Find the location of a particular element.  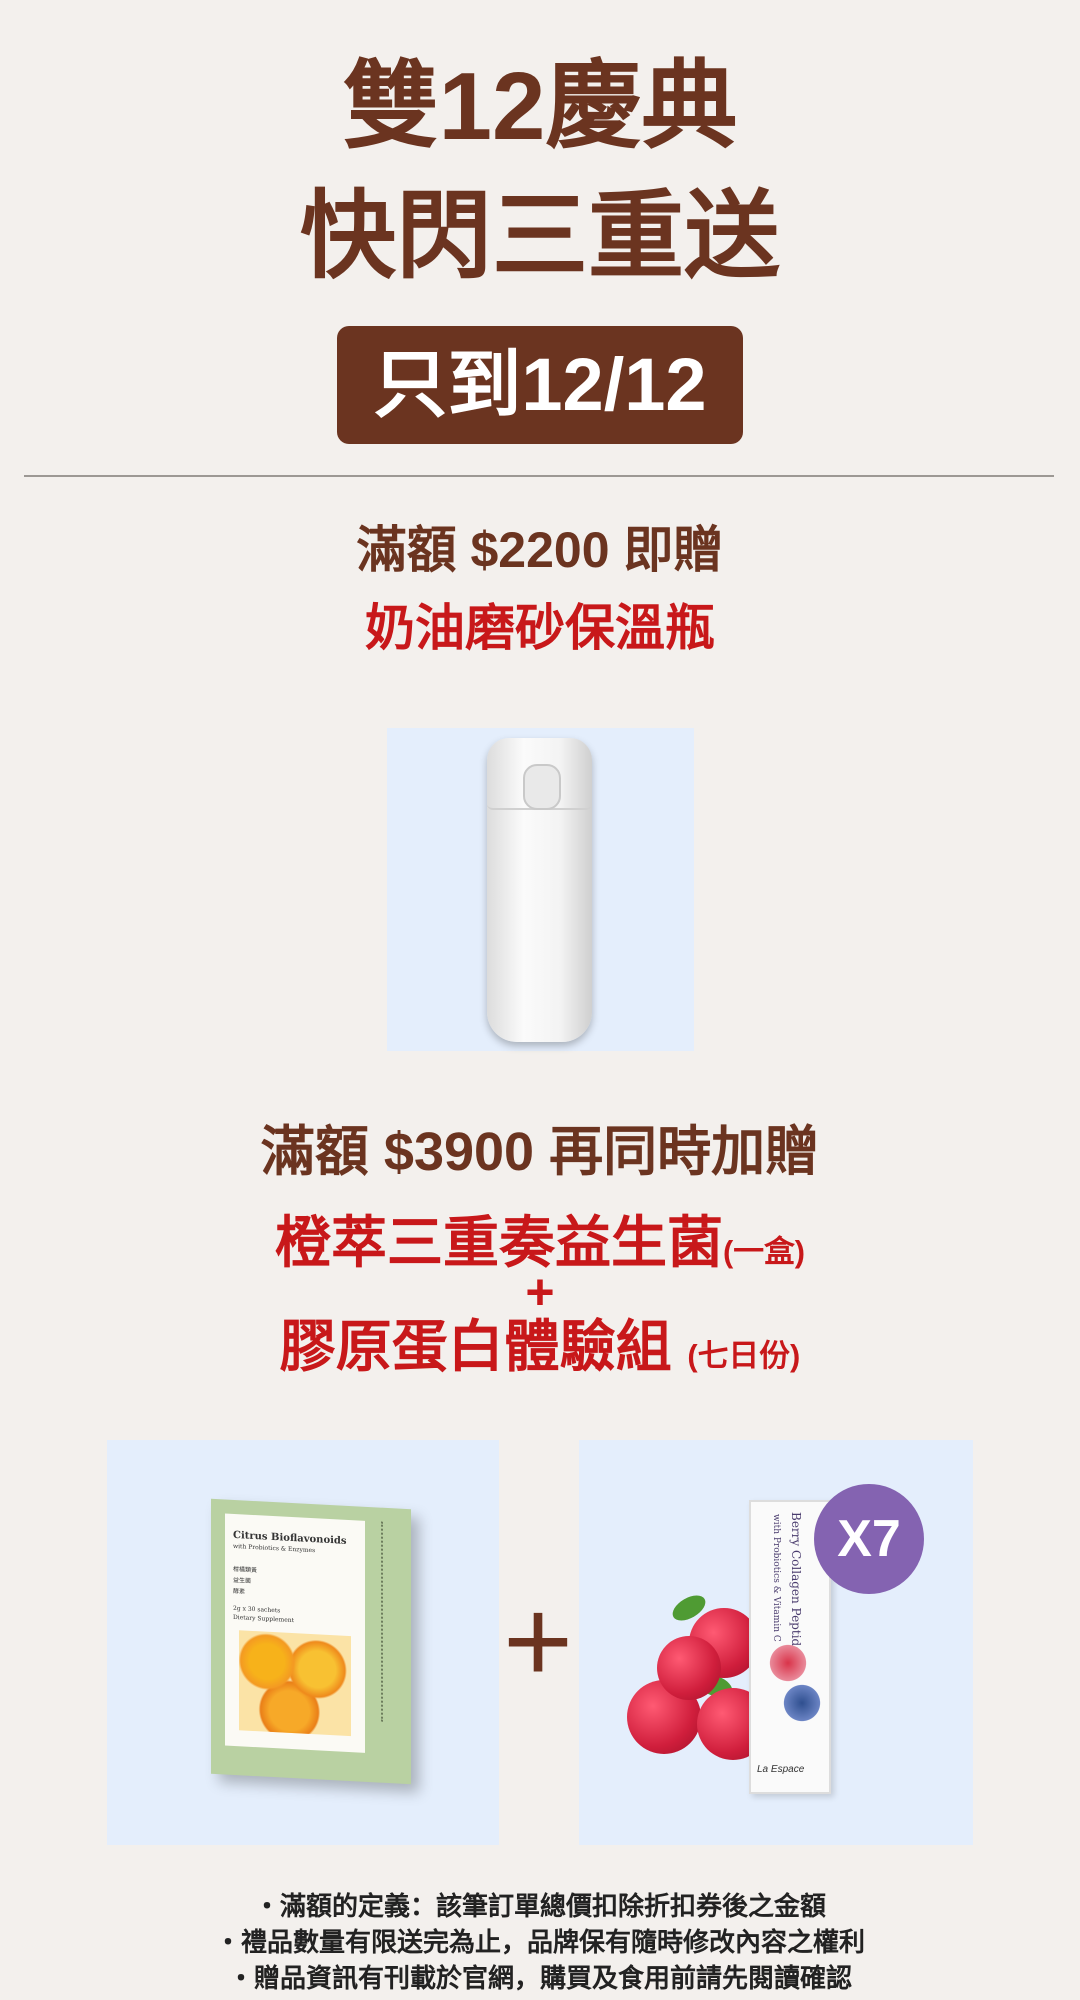

title-line-2: 快閃三重送 is located at coordinates (540, 236).